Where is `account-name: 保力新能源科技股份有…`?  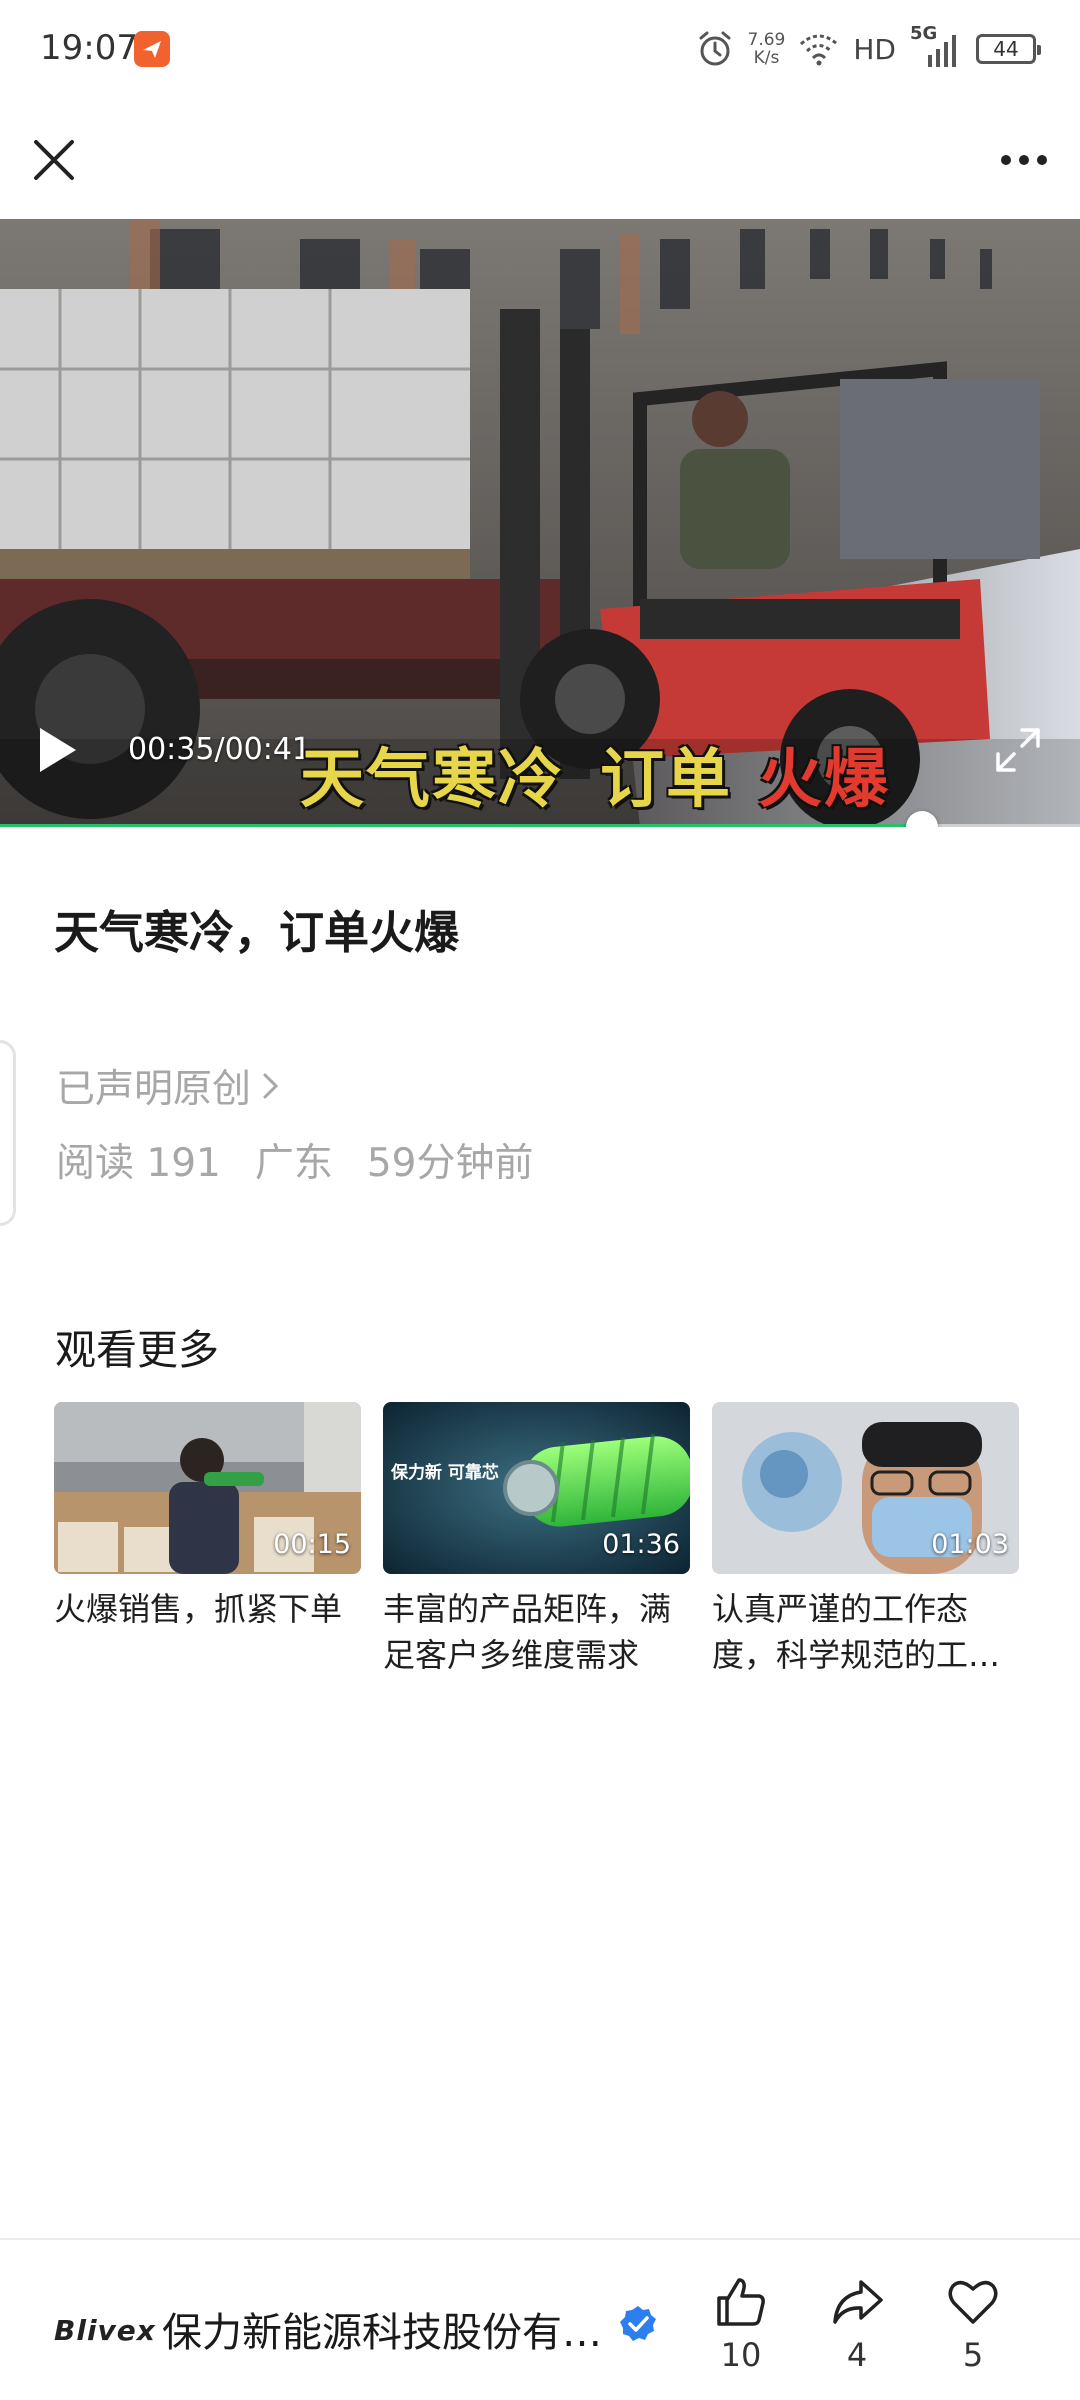 account-name: 保力新能源科技股份有… is located at coordinates (382, 2329).